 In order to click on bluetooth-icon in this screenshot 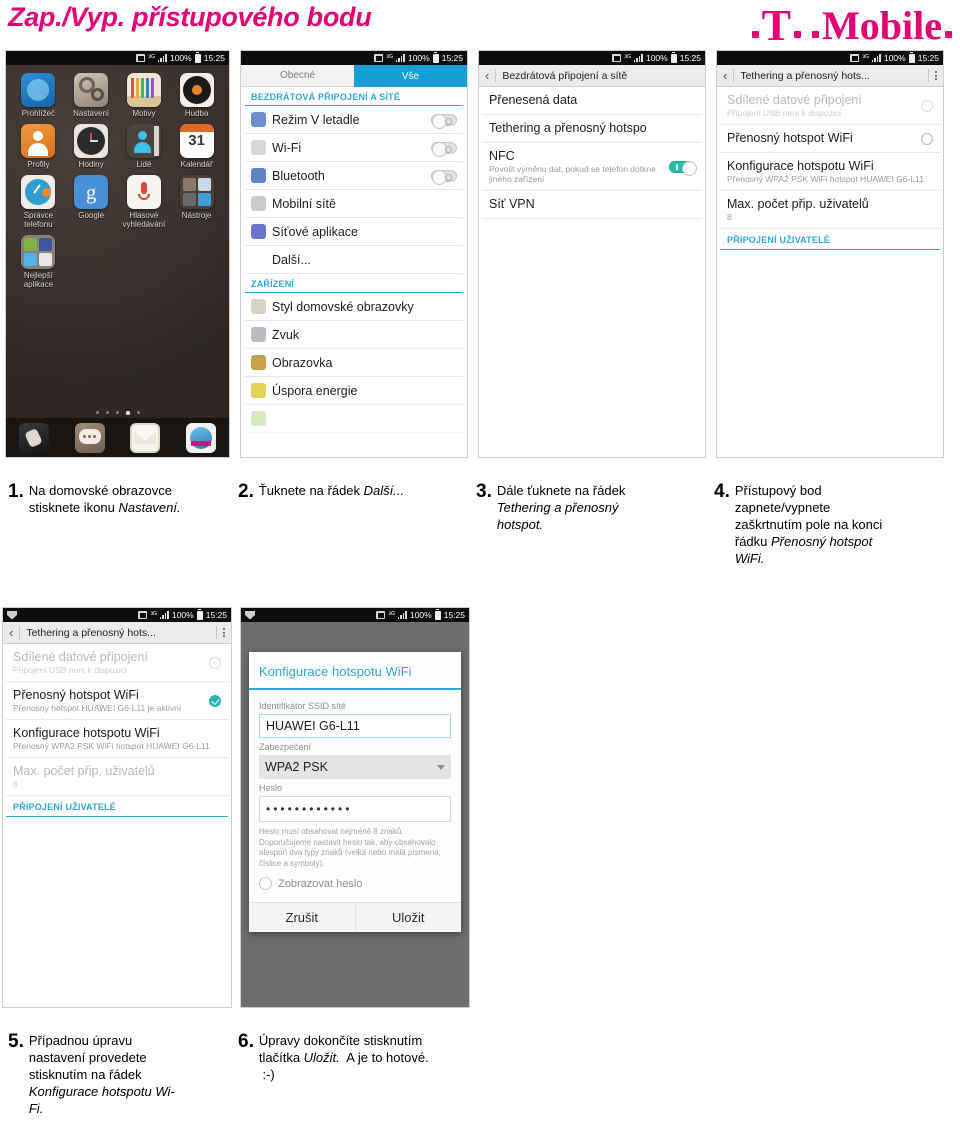, I will do `click(258, 175)`.